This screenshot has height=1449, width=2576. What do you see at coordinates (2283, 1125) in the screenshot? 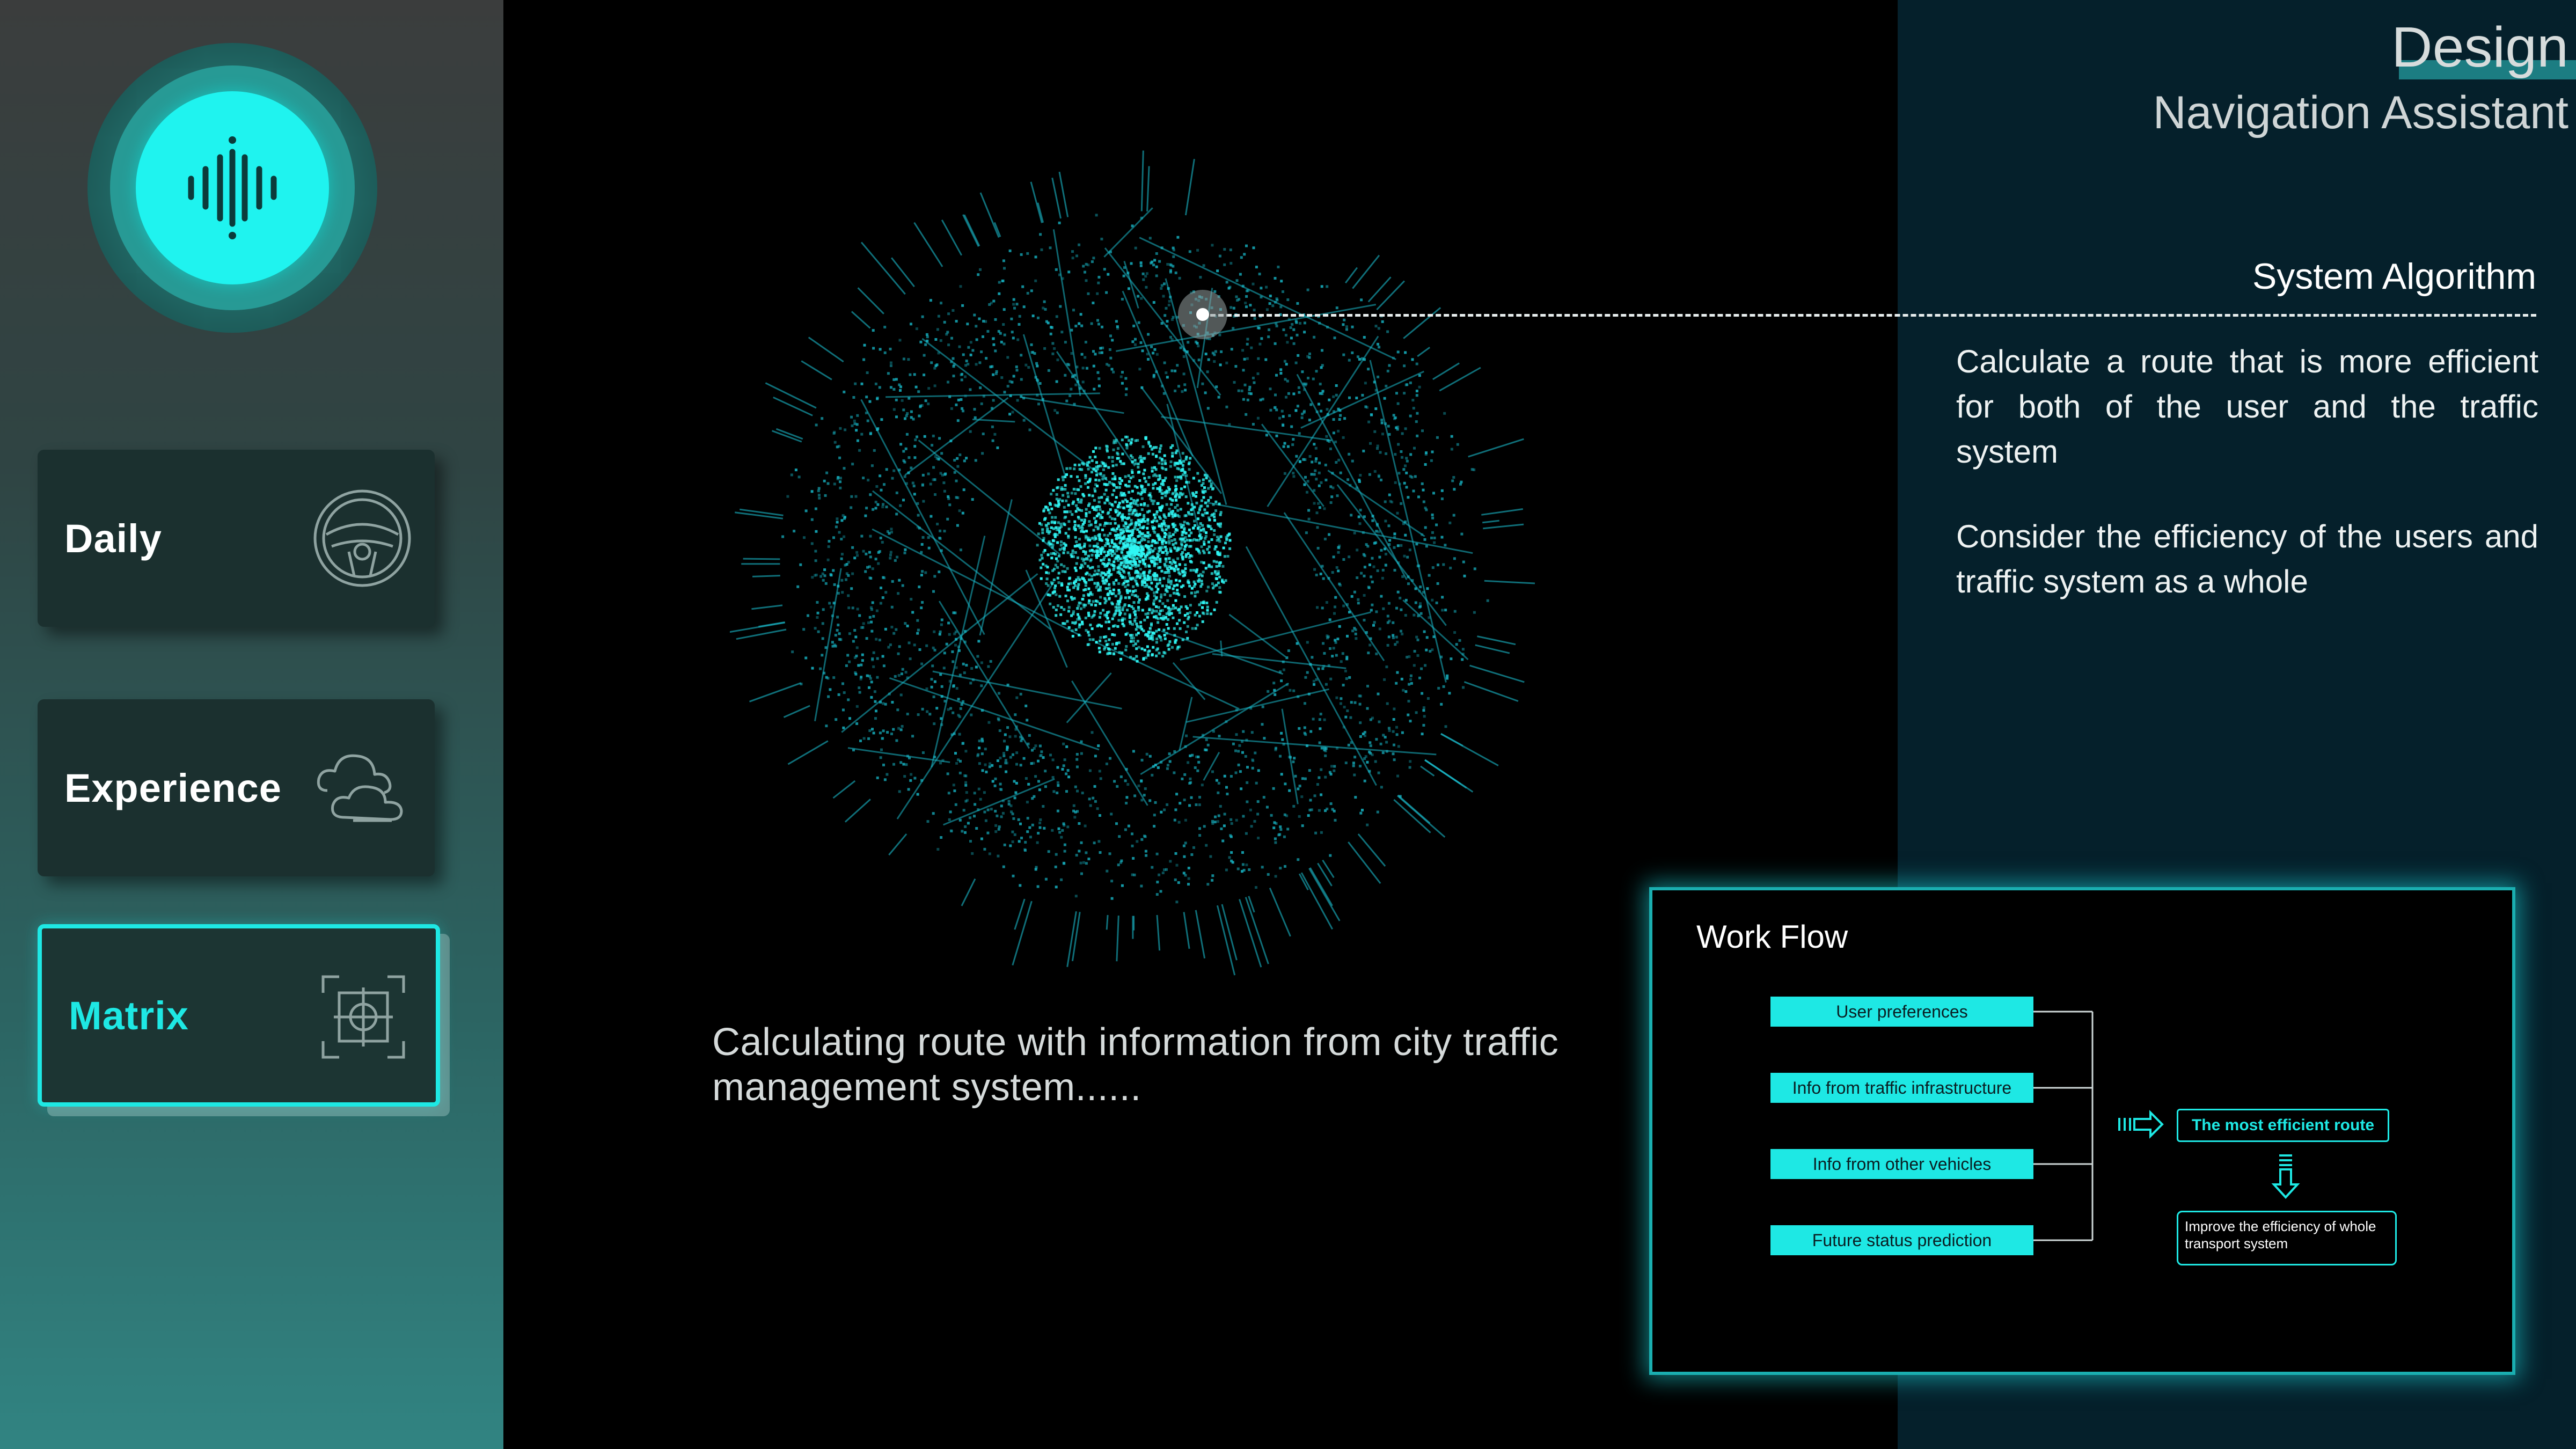
I see `workflow-result: The most efficient route` at bounding box center [2283, 1125].